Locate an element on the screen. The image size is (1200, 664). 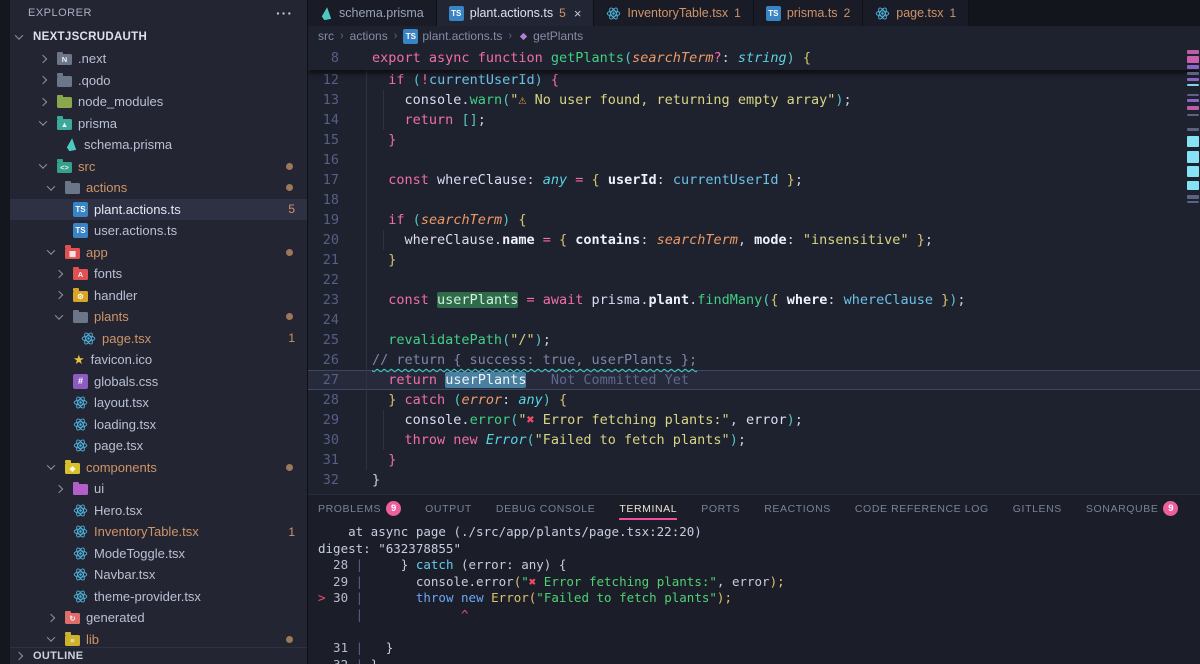
code-text: } catch (error: any) { is located at coordinates (478, 400).